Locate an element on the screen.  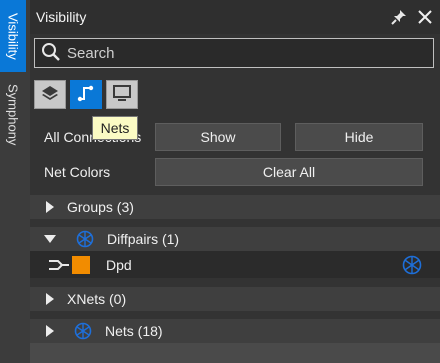
layers-button is located at coordinates (50, 94).